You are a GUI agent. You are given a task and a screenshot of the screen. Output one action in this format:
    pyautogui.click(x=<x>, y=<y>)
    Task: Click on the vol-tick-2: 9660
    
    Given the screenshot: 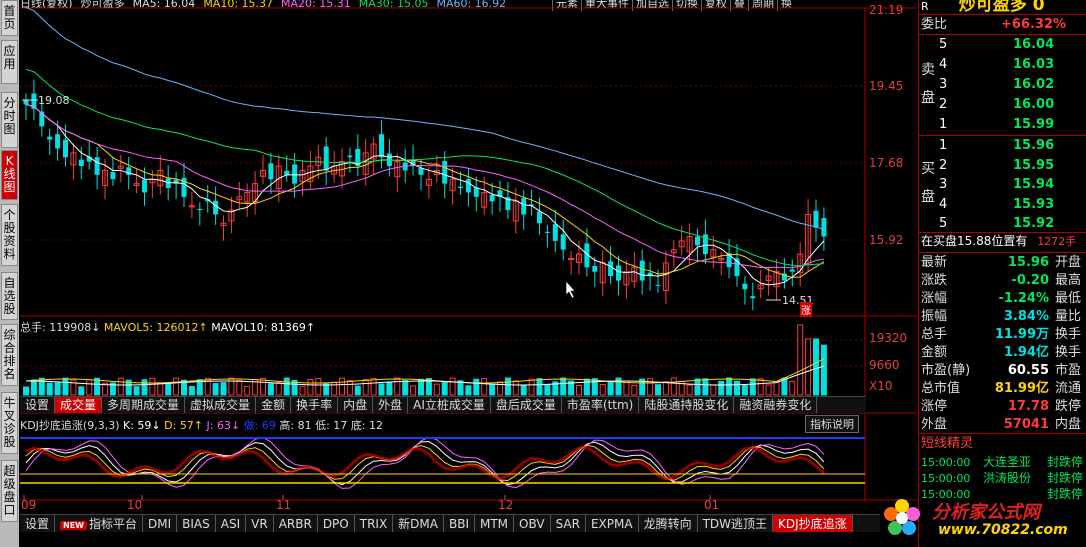 What is the action you would take?
    pyautogui.click(x=884, y=365)
    